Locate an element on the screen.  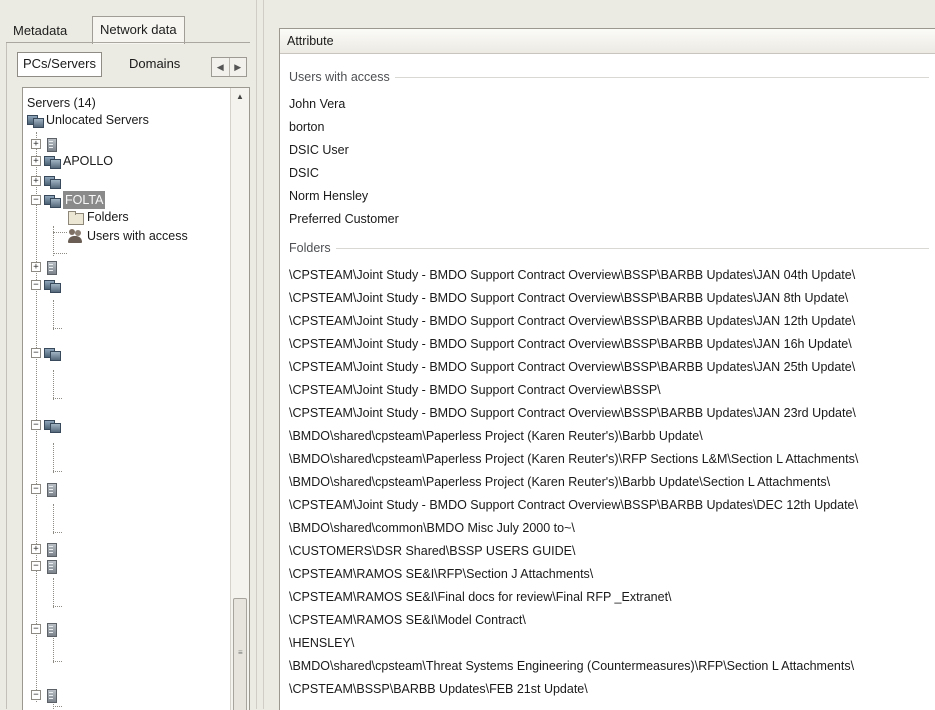
list-item-user: DSIC User is located at coordinates (319, 150).